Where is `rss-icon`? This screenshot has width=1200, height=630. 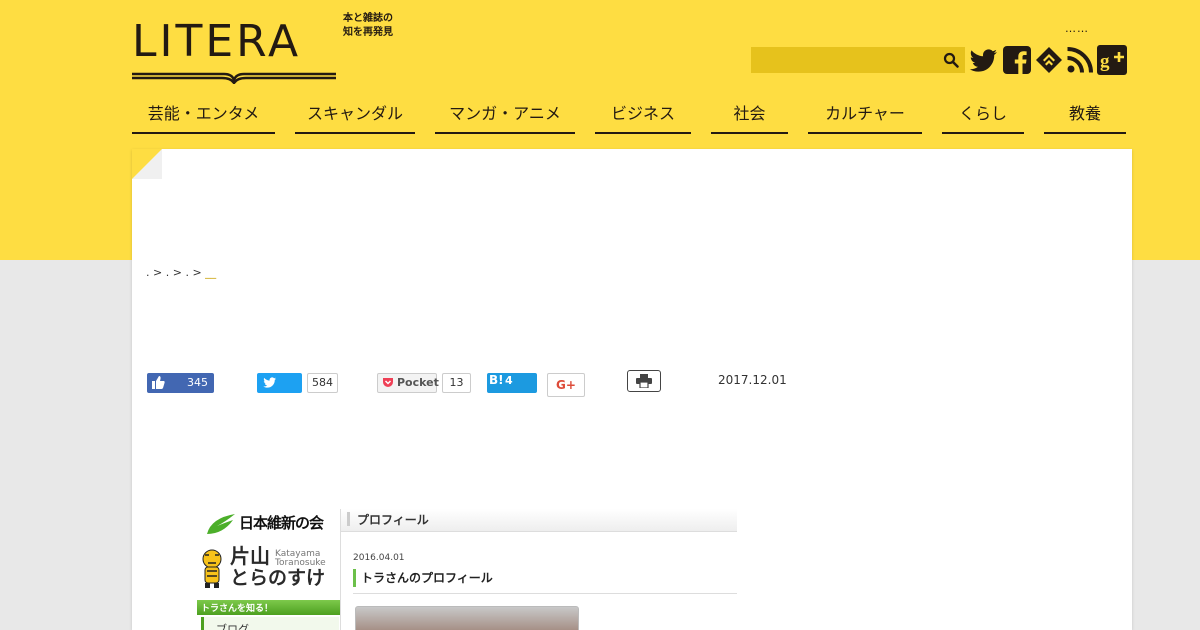 rss-icon is located at coordinates (1080, 60).